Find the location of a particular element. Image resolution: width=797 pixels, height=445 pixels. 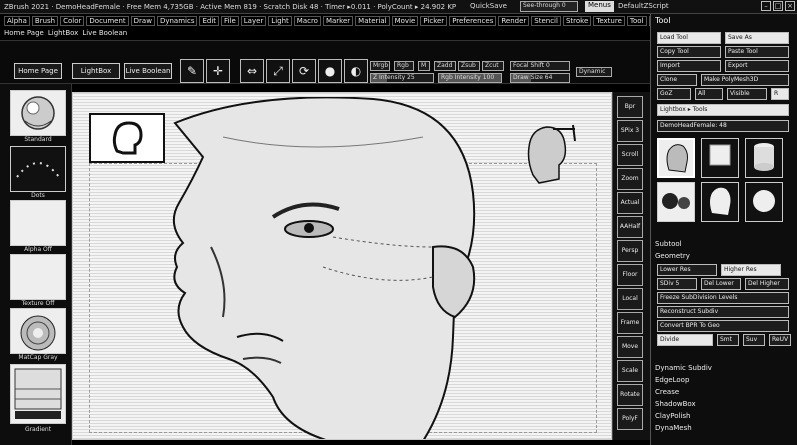

menu-item: Preferences is located at coordinates (473, 20).